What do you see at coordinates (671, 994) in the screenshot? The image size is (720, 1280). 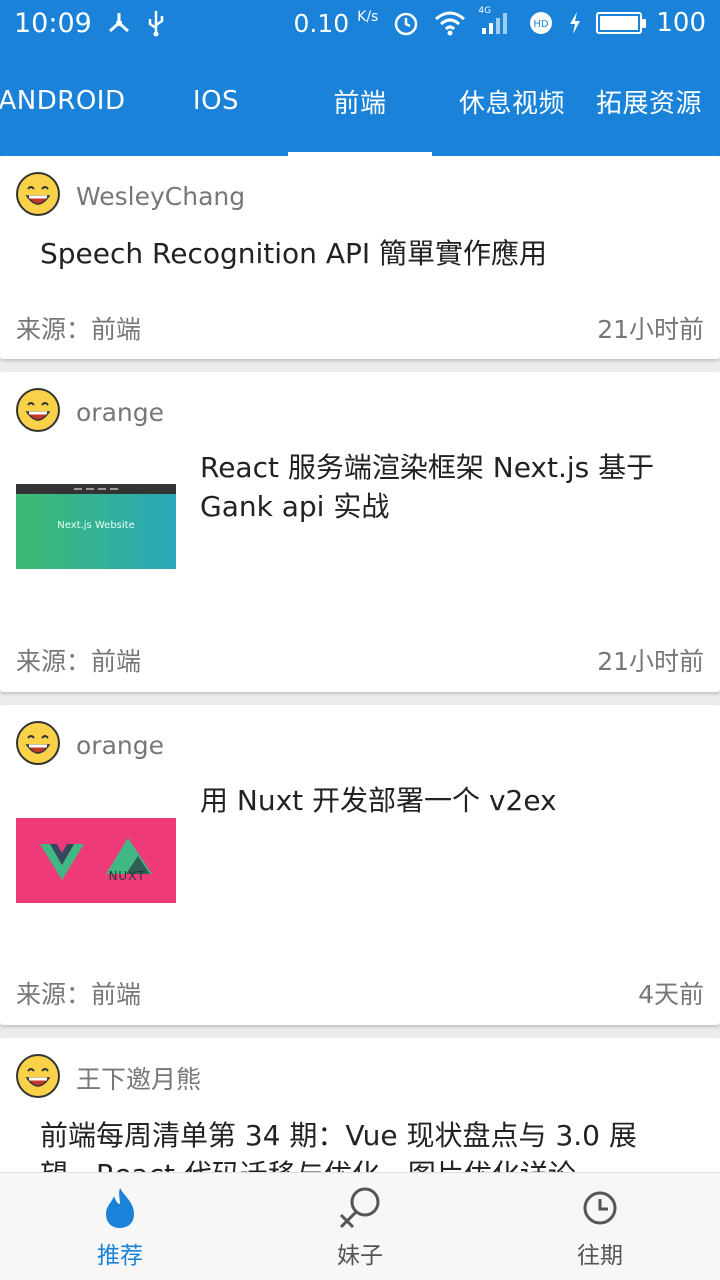 I see `article-time: 4天前` at bounding box center [671, 994].